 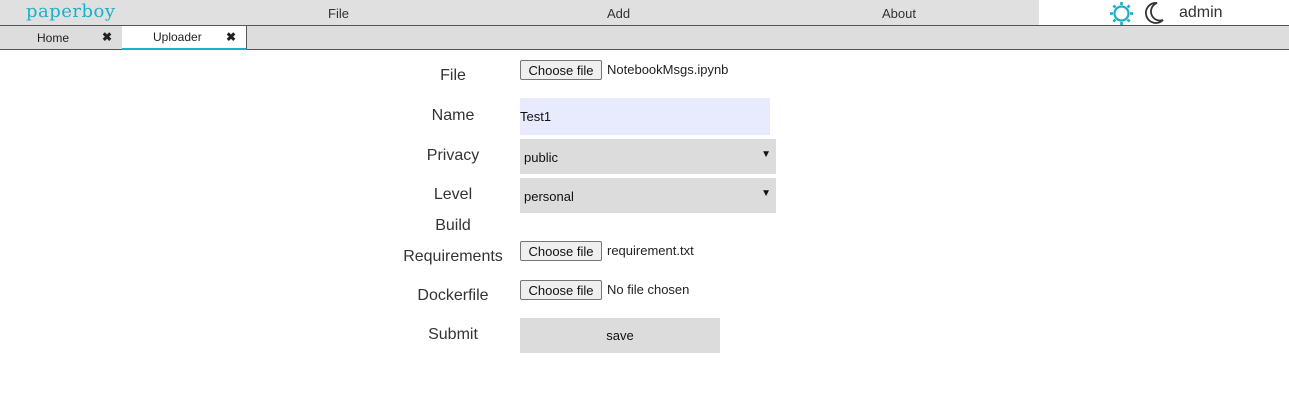 I want to click on tab-home: Home ✖, so click(x=60, y=37).